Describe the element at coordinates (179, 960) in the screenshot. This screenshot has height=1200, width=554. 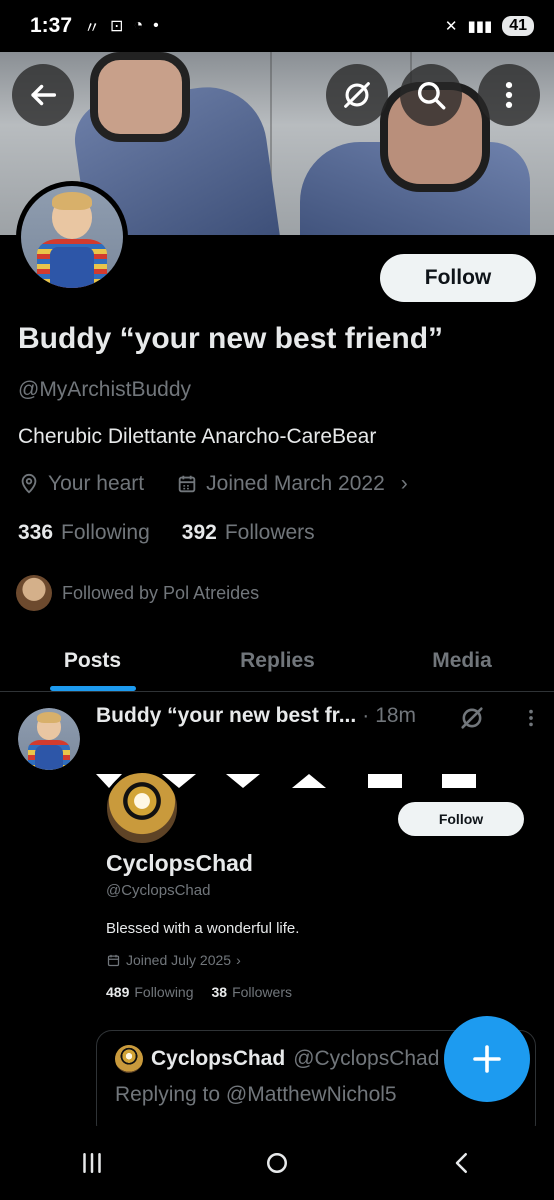
I see `embedded-joined-text: Joined July 2025` at that location.